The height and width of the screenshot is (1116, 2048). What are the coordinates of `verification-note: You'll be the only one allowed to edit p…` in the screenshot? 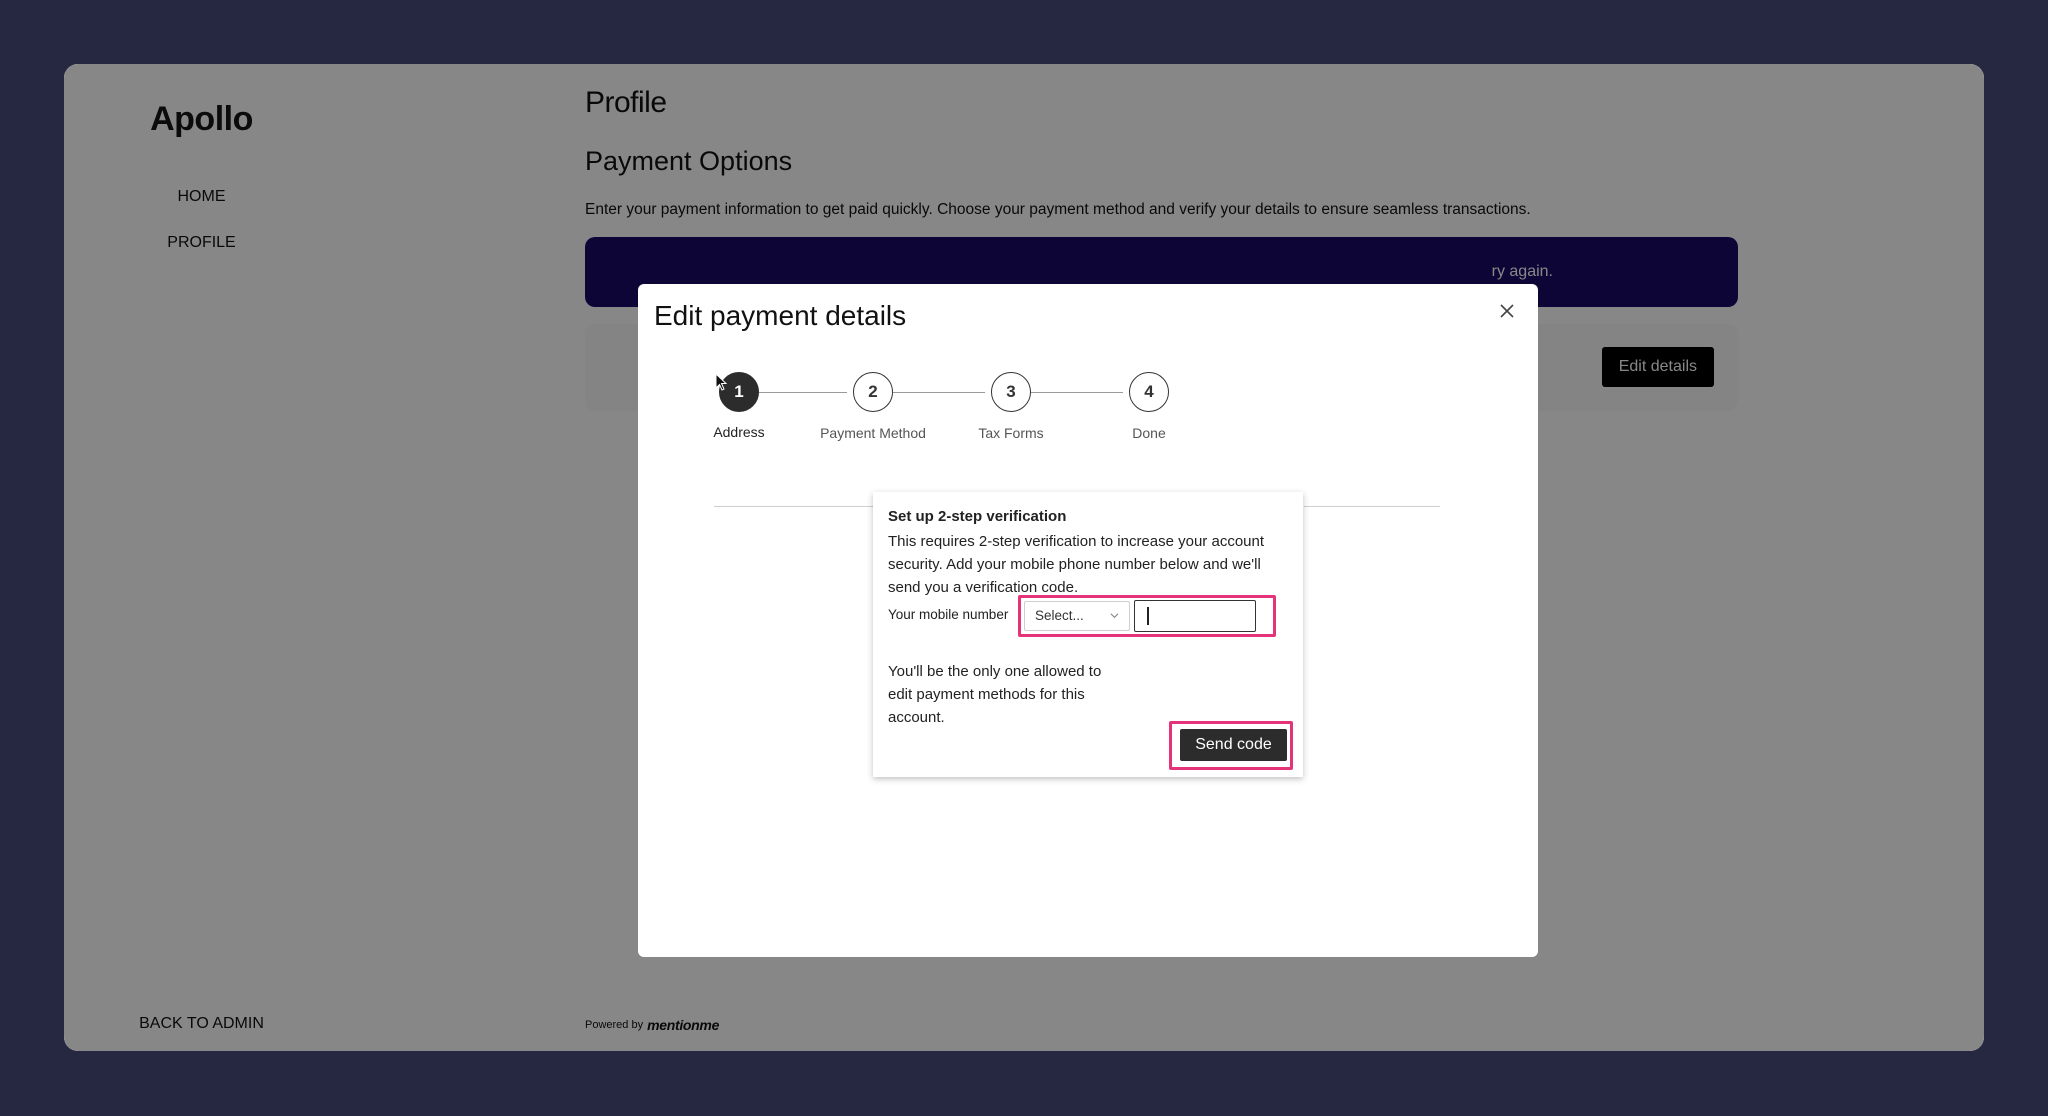 It's located at (995, 694).